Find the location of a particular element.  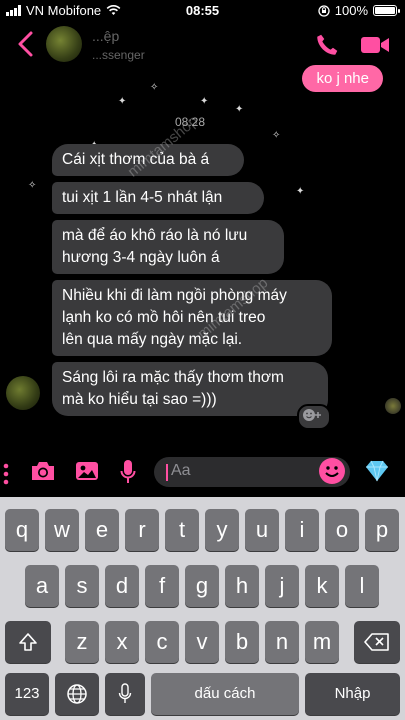

key-z: z is located at coordinates (82, 642).